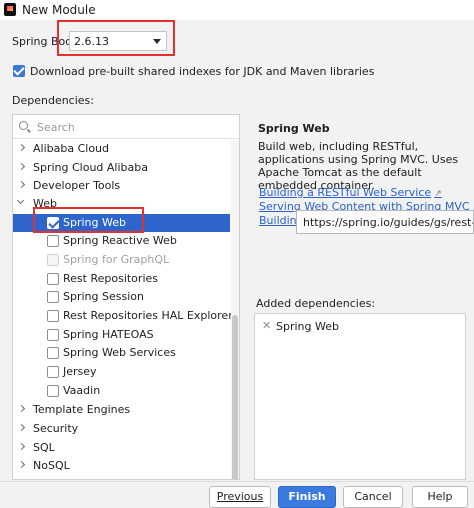 The image size is (474, 508). Describe the element at coordinates (53, 297) in the screenshot. I see `spring-session-checkbox` at that location.